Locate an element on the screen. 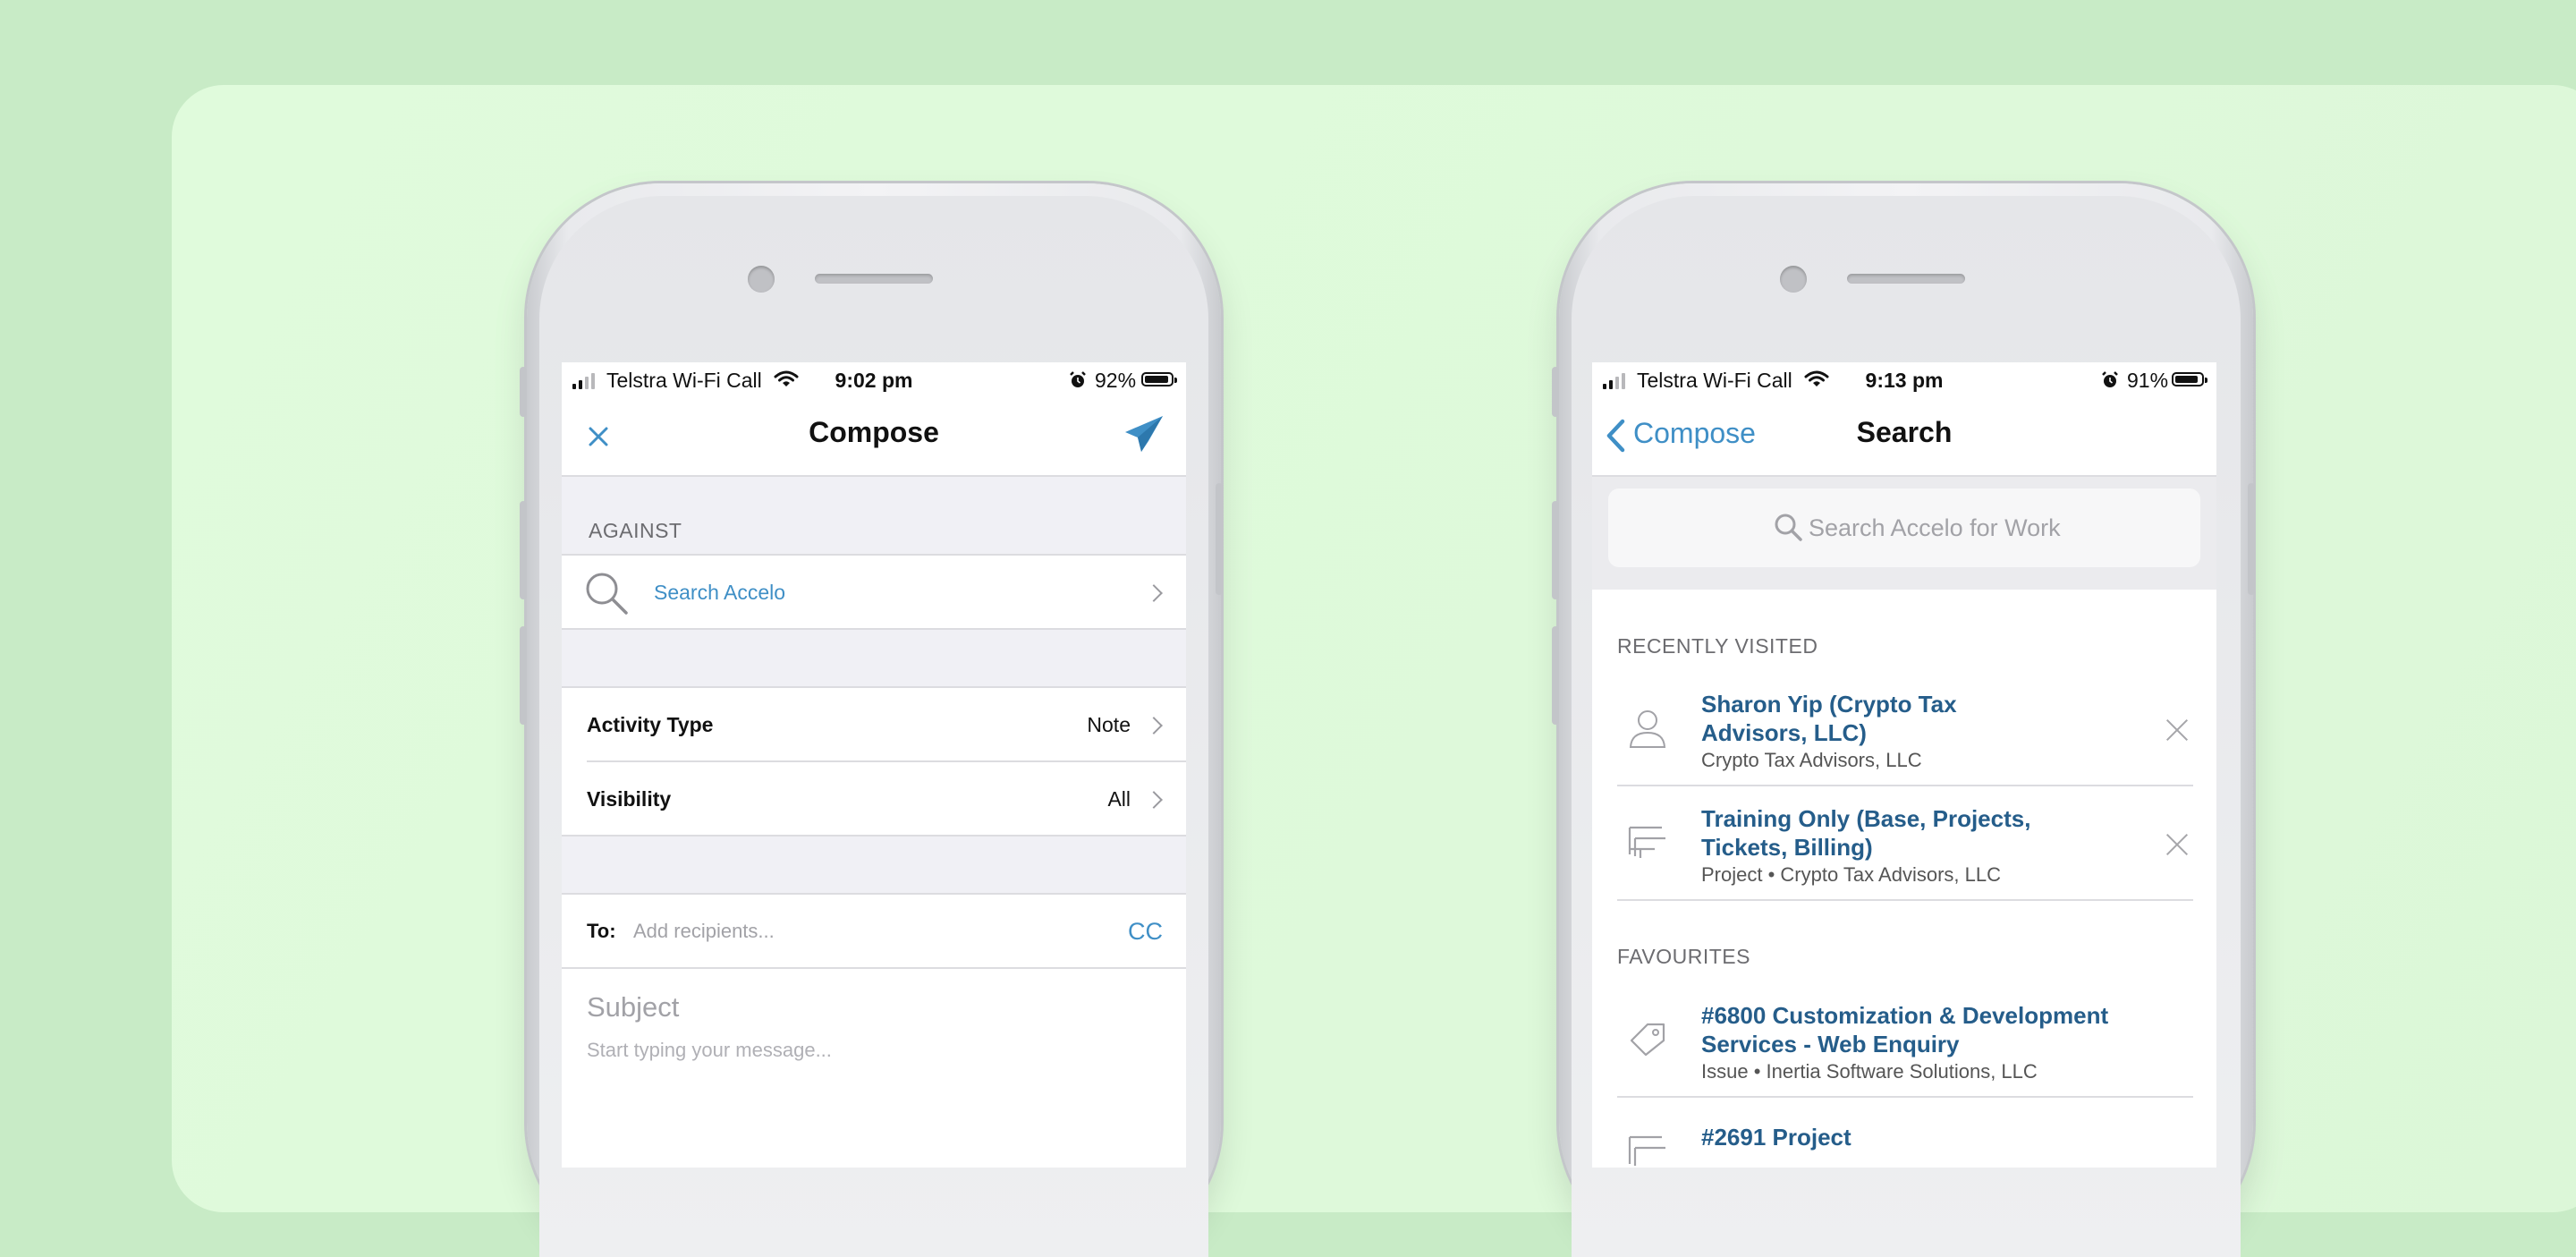 The image size is (2576, 1257). visibility-label: Visibility is located at coordinates (629, 799).